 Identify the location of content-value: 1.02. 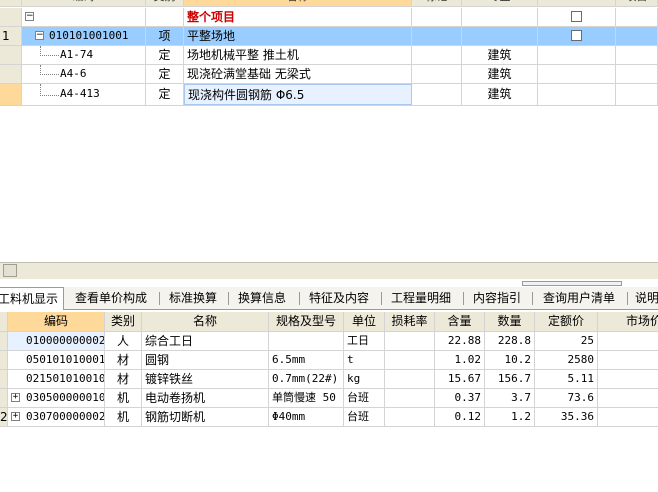
(460, 360).